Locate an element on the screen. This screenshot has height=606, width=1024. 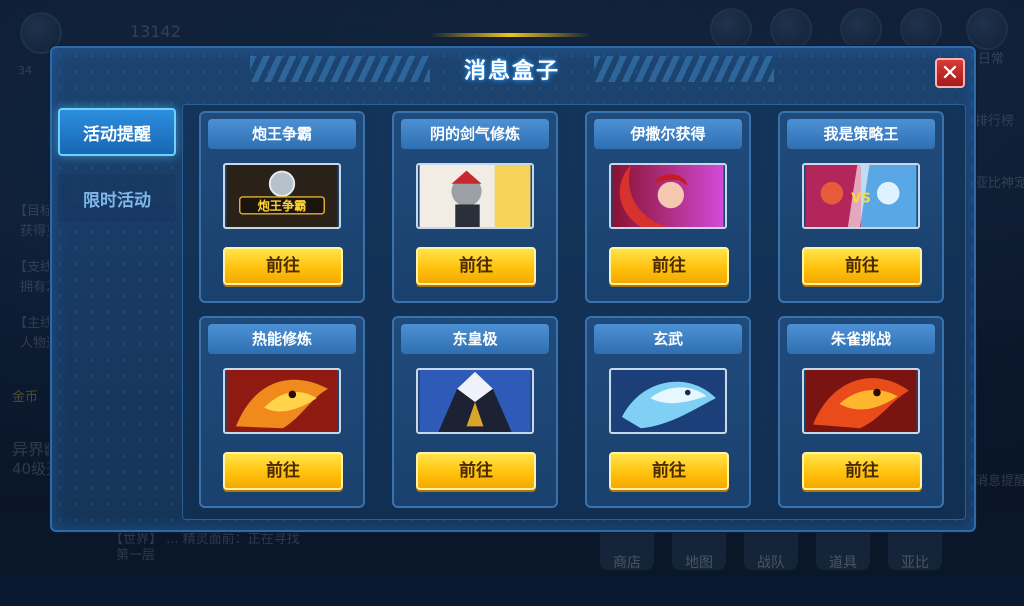
activity-banner-image: VS is located at coordinates (861, 196).